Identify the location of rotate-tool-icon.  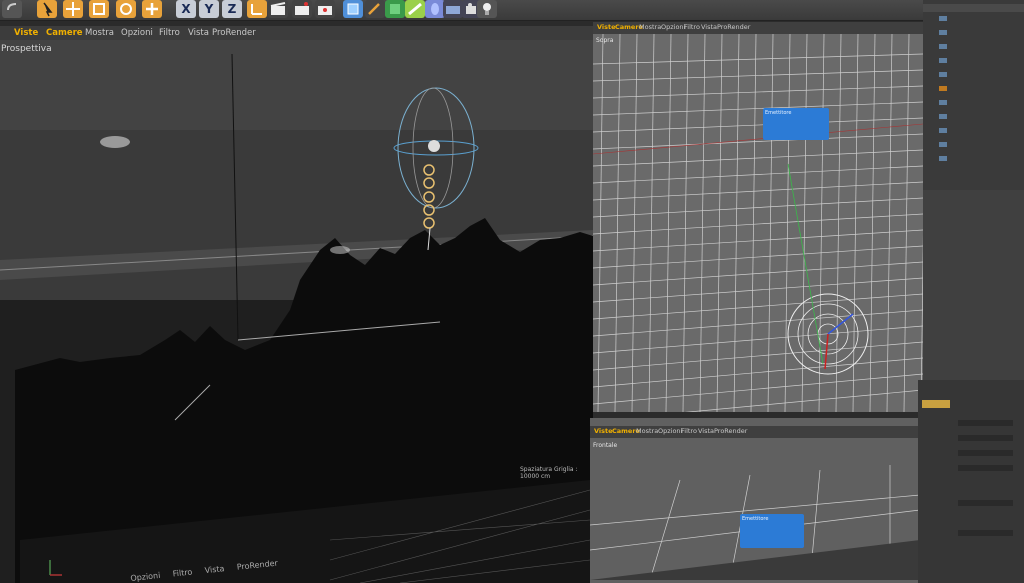
(126, 9).